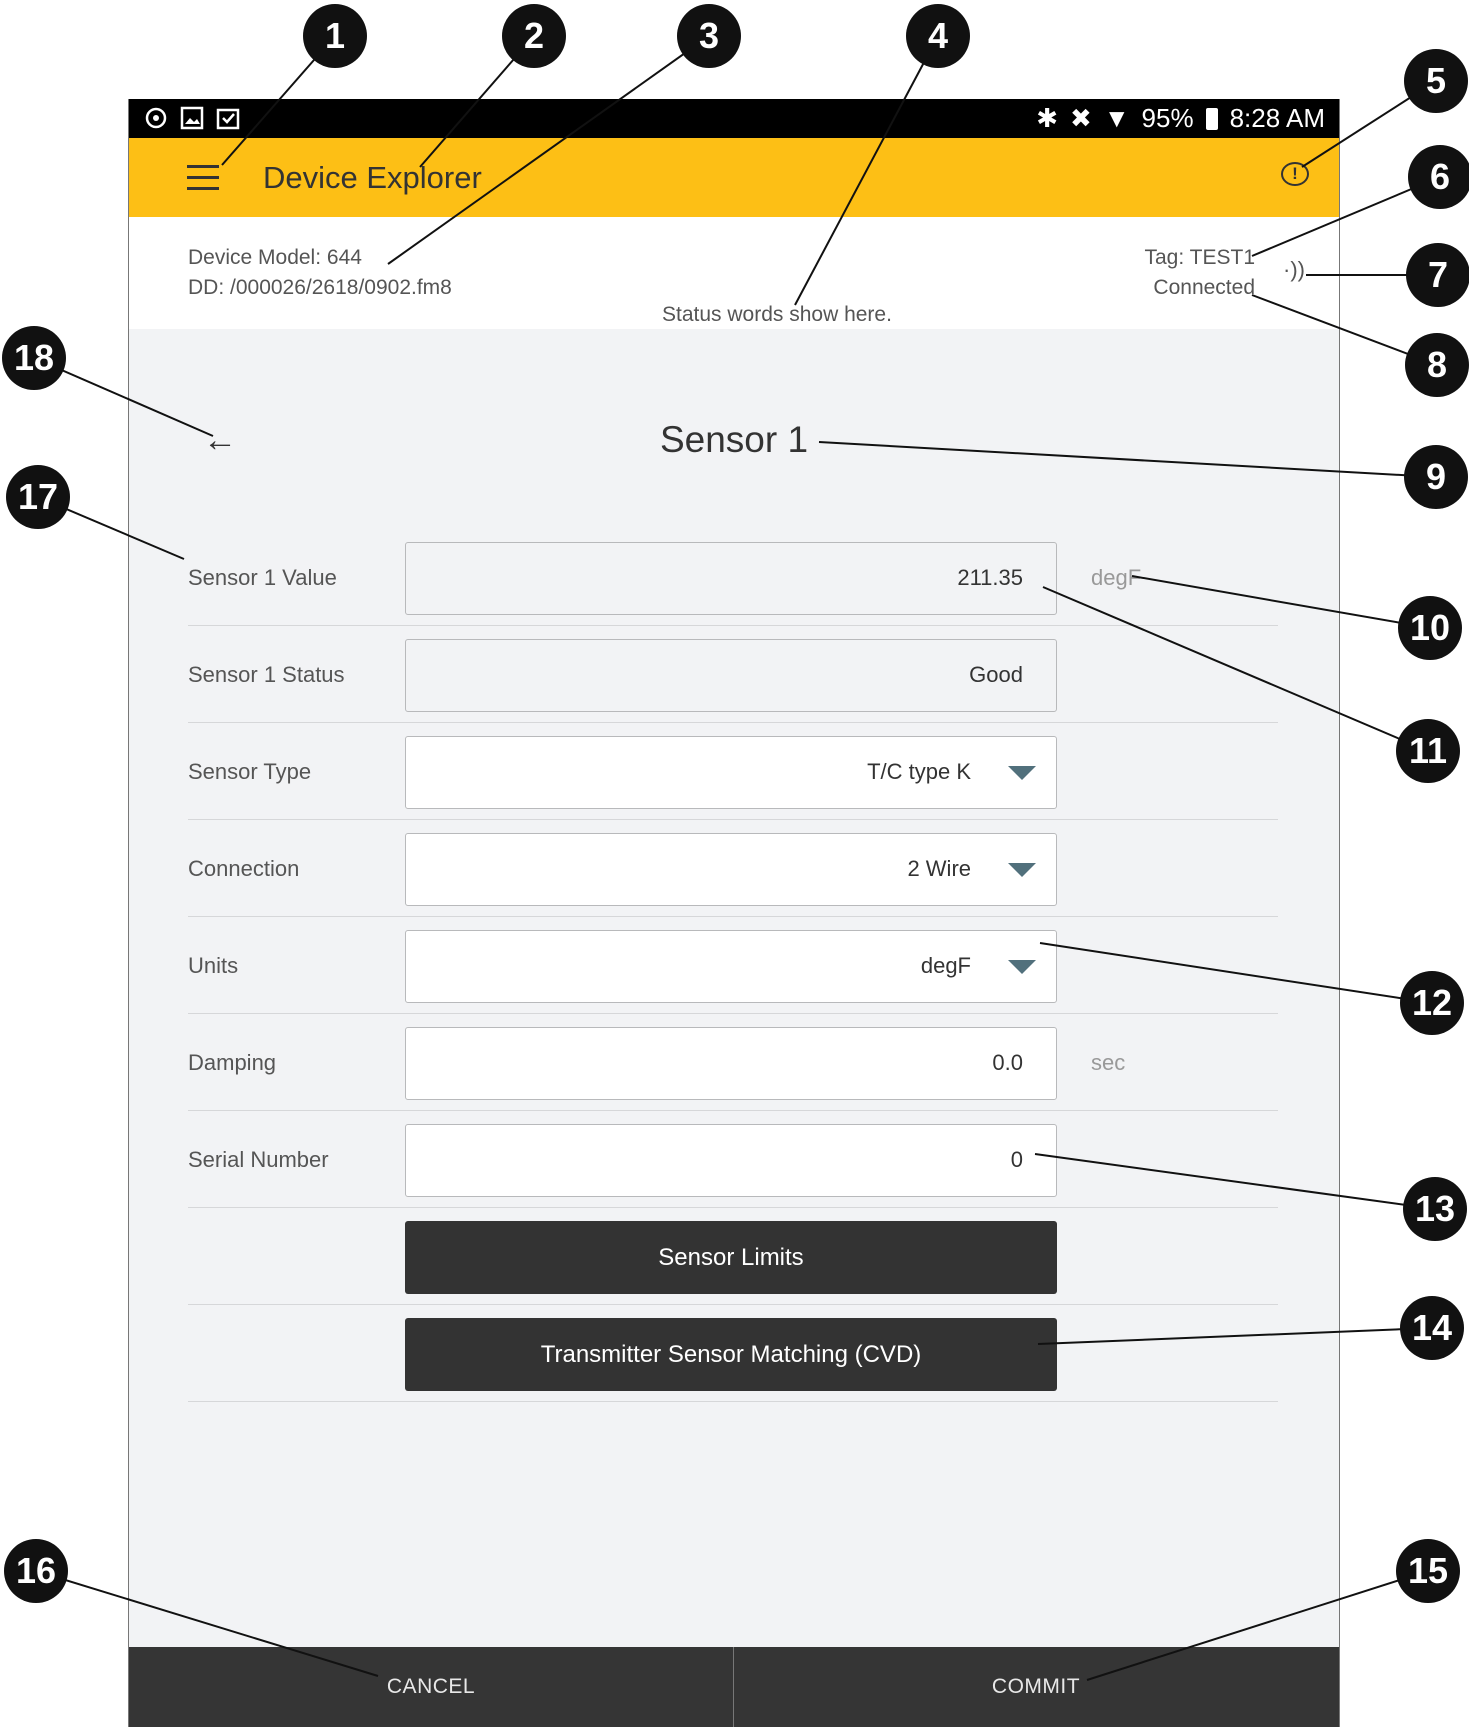 The width and height of the screenshot is (1469, 1727). What do you see at coordinates (320, 287) in the screenshot?
I see `device-dd-path: DD: /000026/2618/0902.fm8` at bounding box center [320, 287].